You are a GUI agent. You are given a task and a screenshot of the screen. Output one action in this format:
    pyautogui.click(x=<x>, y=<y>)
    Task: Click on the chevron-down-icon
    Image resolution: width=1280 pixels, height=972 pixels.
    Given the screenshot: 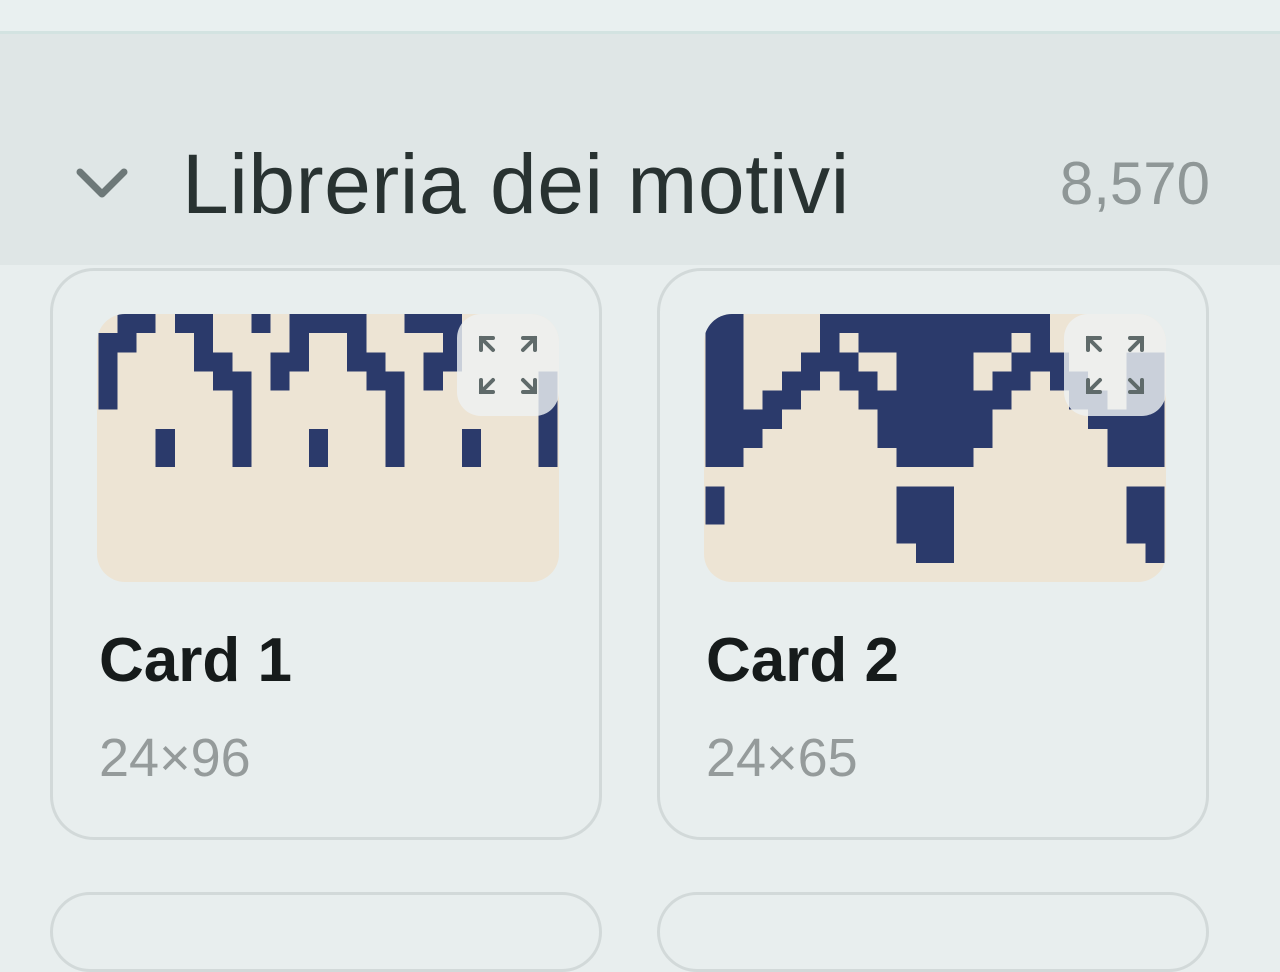 What is the action you would take?
    pyautogui.click(x=102, y=184)
    